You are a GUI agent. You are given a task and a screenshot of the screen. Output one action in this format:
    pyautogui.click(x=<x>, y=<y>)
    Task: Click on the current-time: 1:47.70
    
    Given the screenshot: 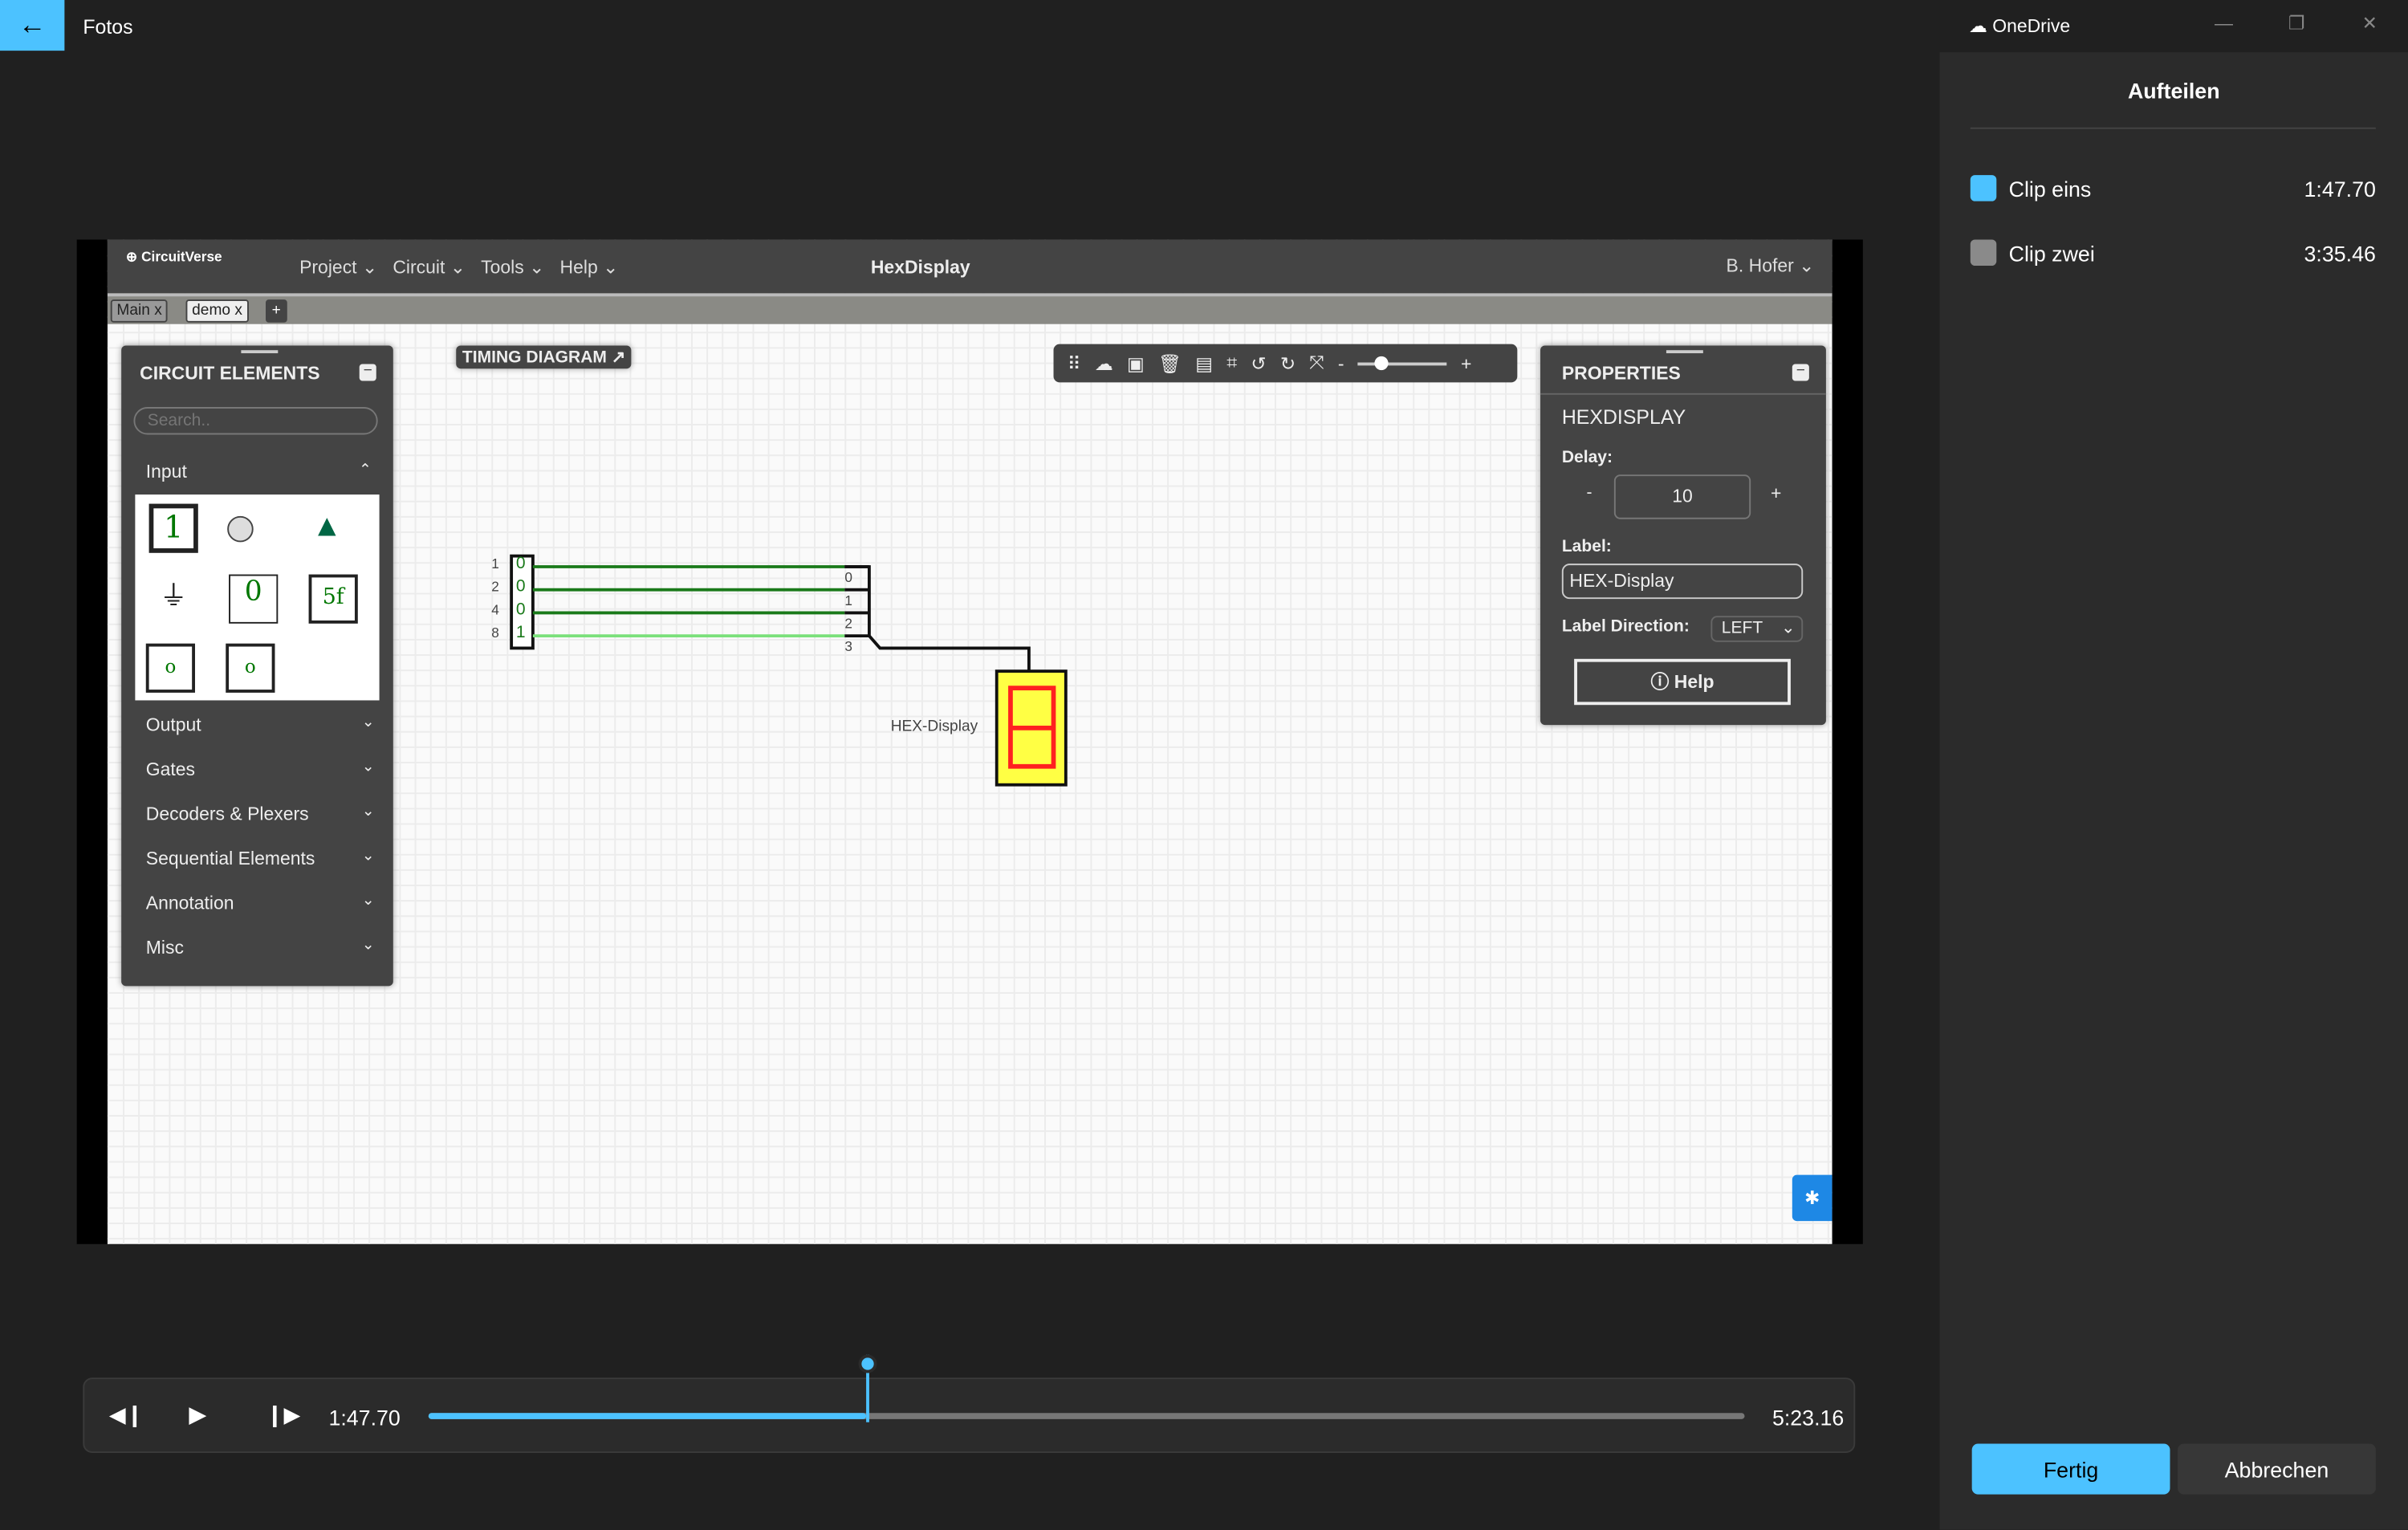 What is the action you would take?
    pyautogui.click(x=364, y=1417)
    